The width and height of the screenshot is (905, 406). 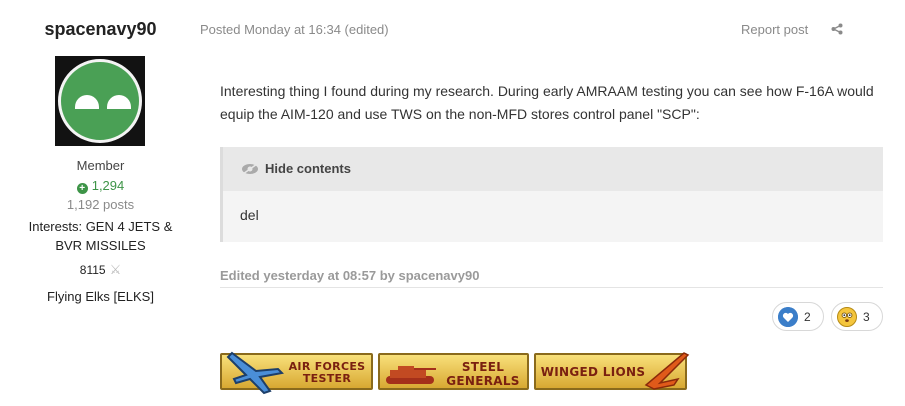 What do you see at coordinates (837, 29) in the screenshot?
I see `share-icon` at bounding box center [837, 29].